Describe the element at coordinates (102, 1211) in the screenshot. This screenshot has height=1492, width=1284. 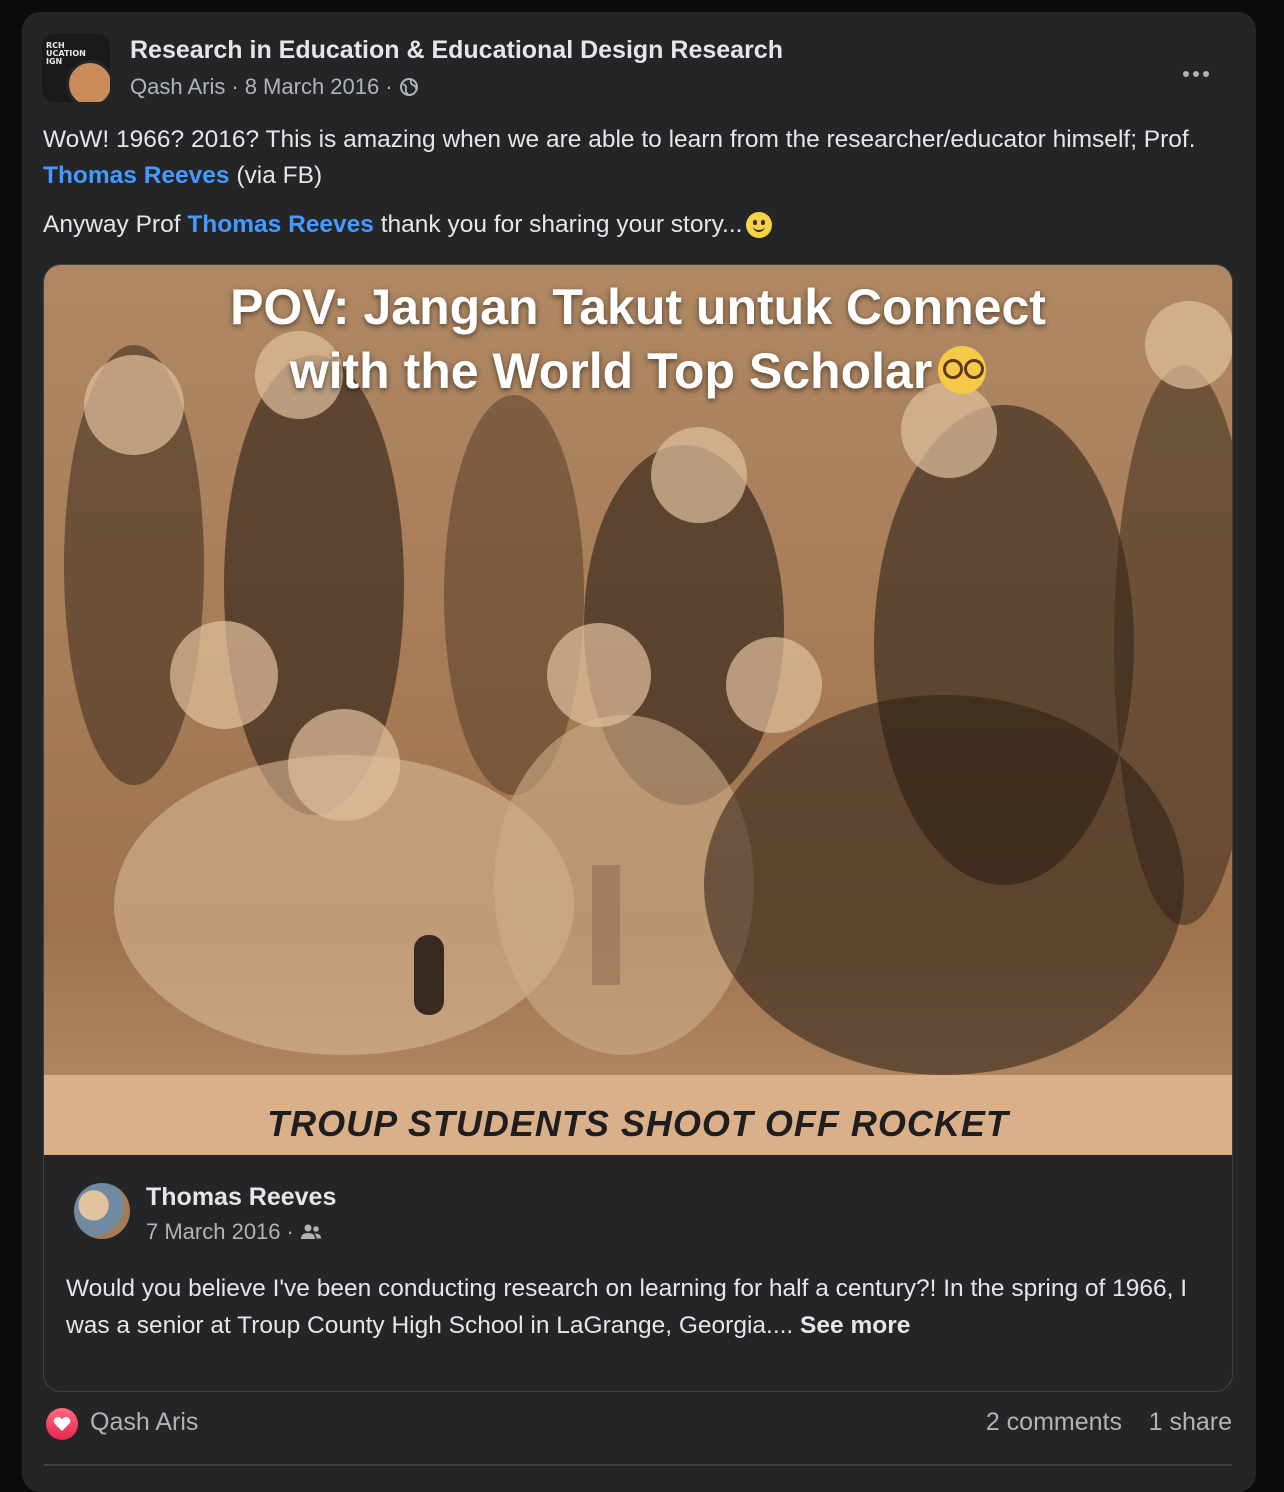
I see `shared-author-avatar` at that location.